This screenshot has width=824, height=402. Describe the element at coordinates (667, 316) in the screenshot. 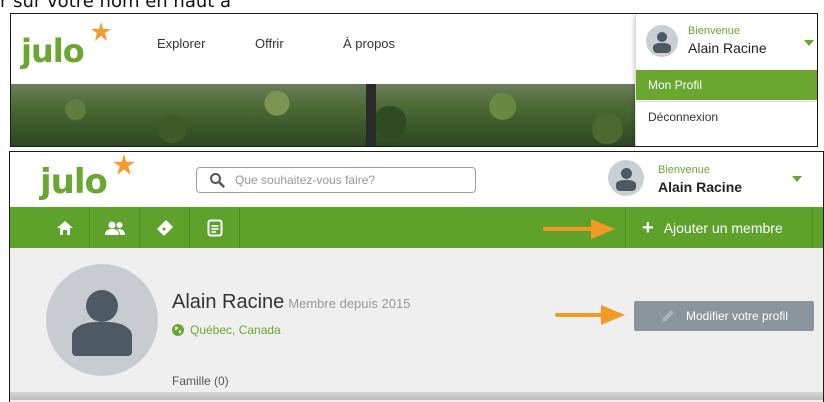

I see `pencil-icon` at that location.